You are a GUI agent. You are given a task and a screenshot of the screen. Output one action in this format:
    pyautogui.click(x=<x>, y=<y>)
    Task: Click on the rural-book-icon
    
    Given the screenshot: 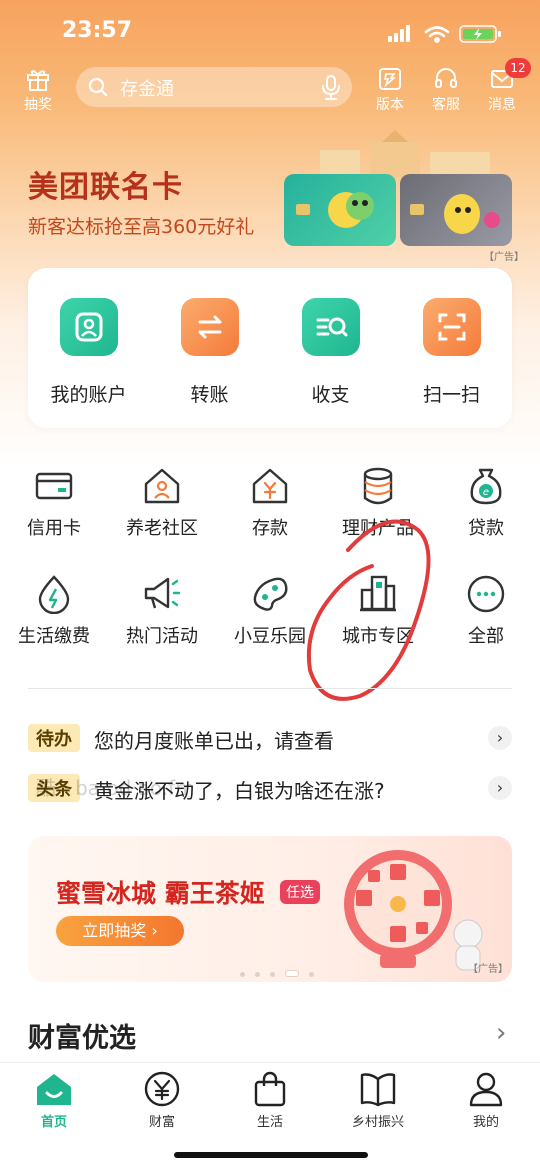 What is the action you would take?
    pyautogui.click(x=378, y=1090)
    